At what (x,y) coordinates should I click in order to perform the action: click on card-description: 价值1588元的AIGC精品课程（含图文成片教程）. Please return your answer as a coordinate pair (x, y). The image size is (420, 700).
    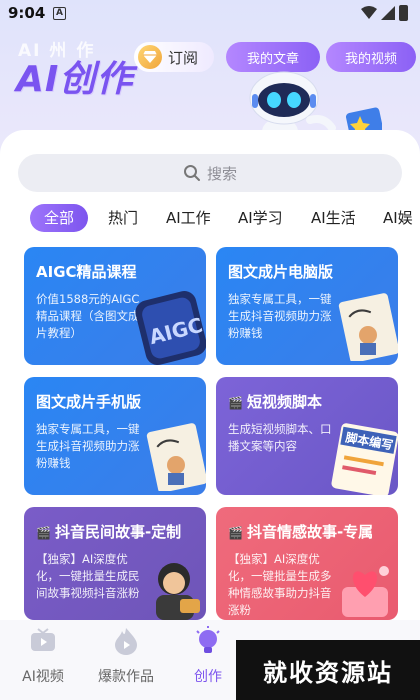
    Looking at the image, I should click on (88, 316).